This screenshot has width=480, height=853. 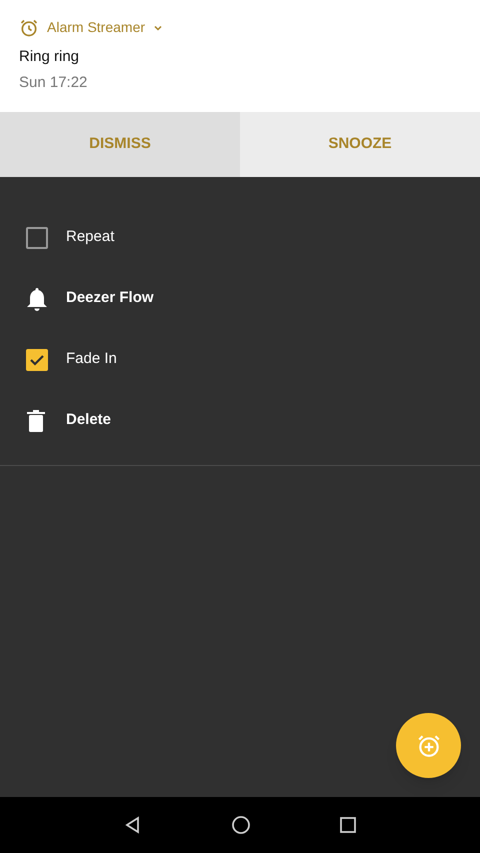 I want to click on home-icon, so click(x=240, y=825).